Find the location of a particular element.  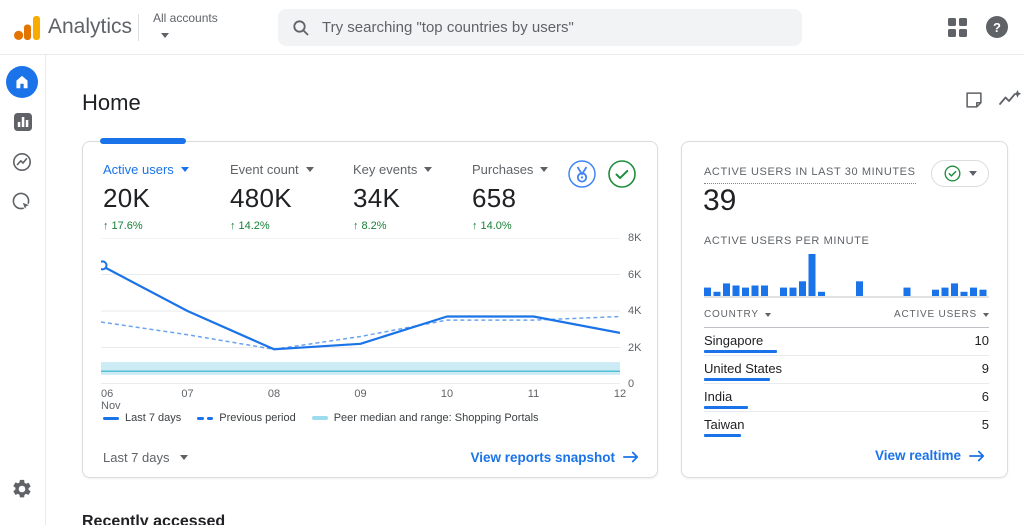

home-icon is located at coordinates (22, 82).